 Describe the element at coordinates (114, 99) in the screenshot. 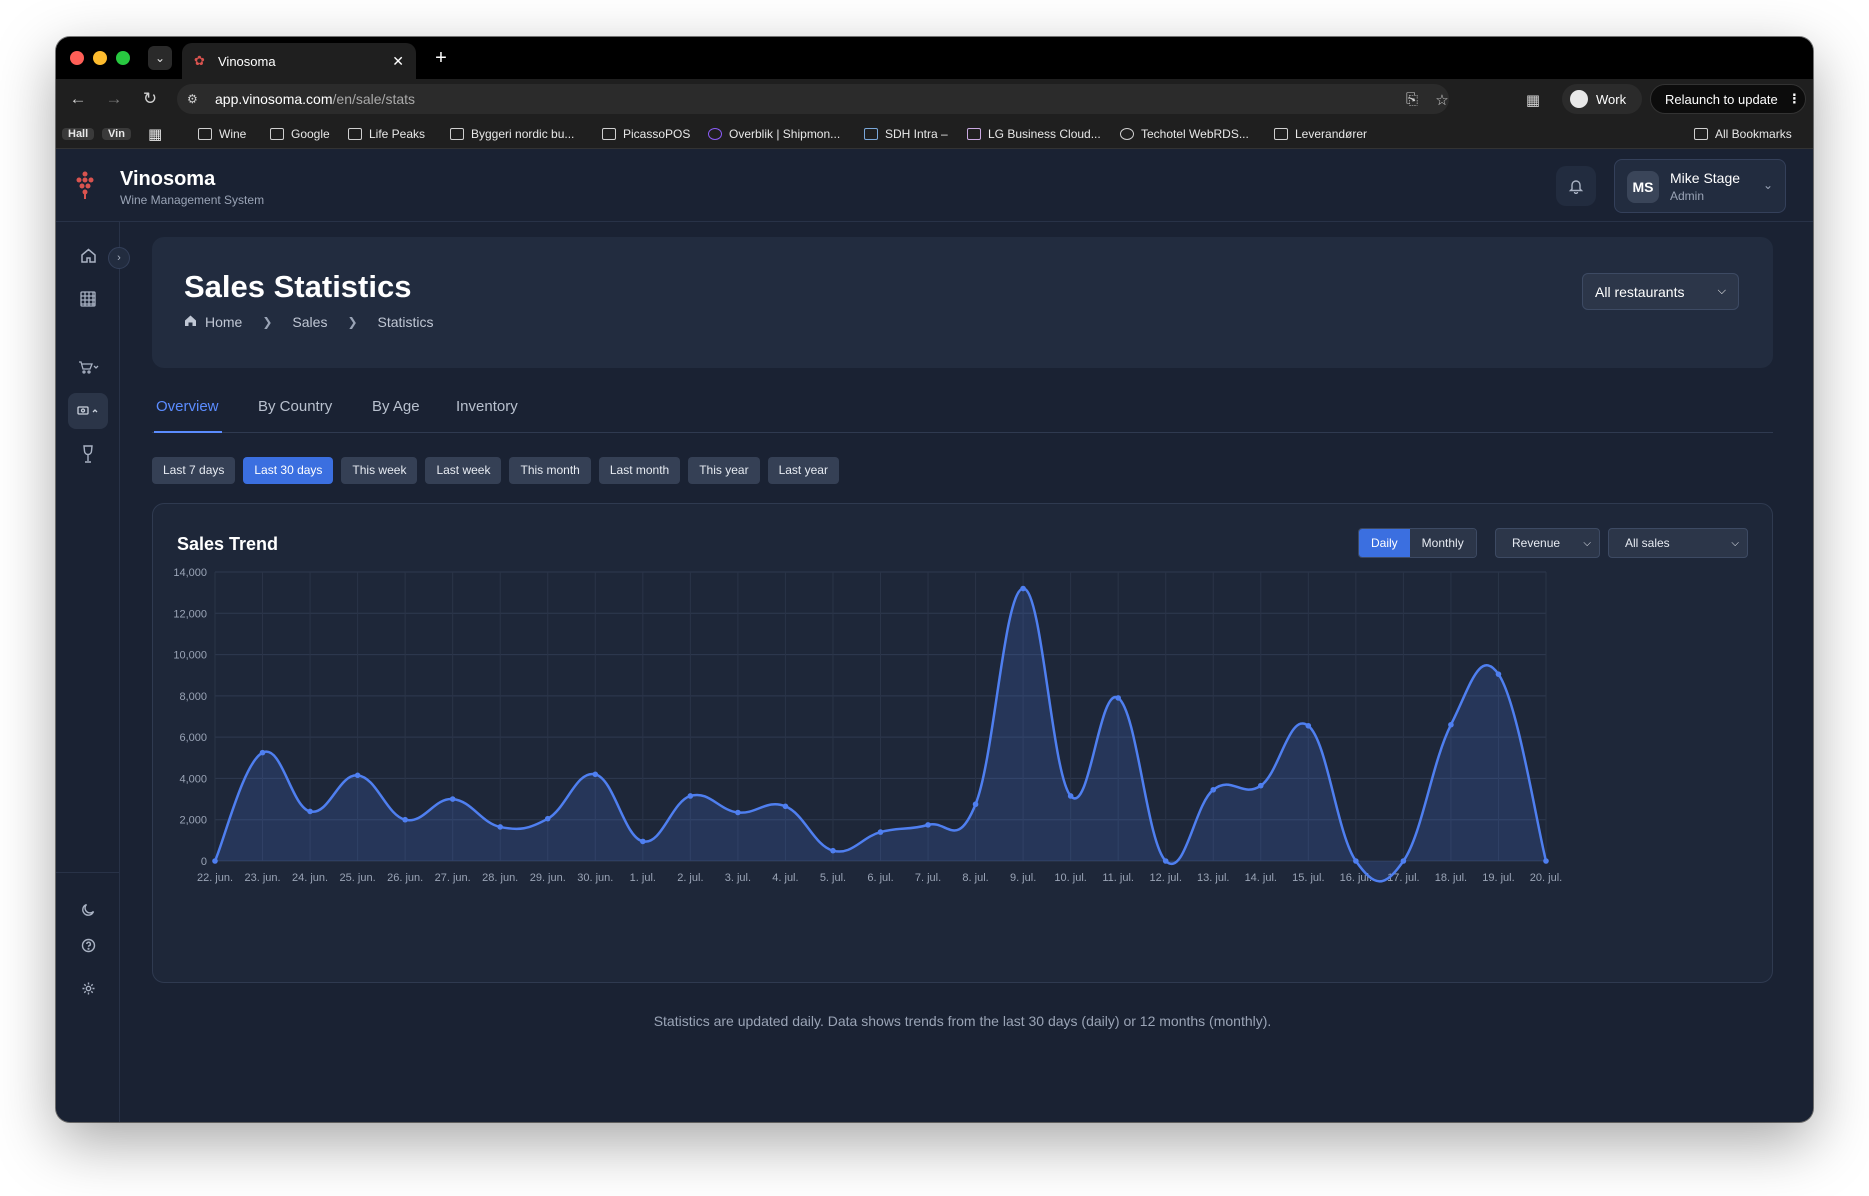

I see `forward-arrow-icon: →` at that location.